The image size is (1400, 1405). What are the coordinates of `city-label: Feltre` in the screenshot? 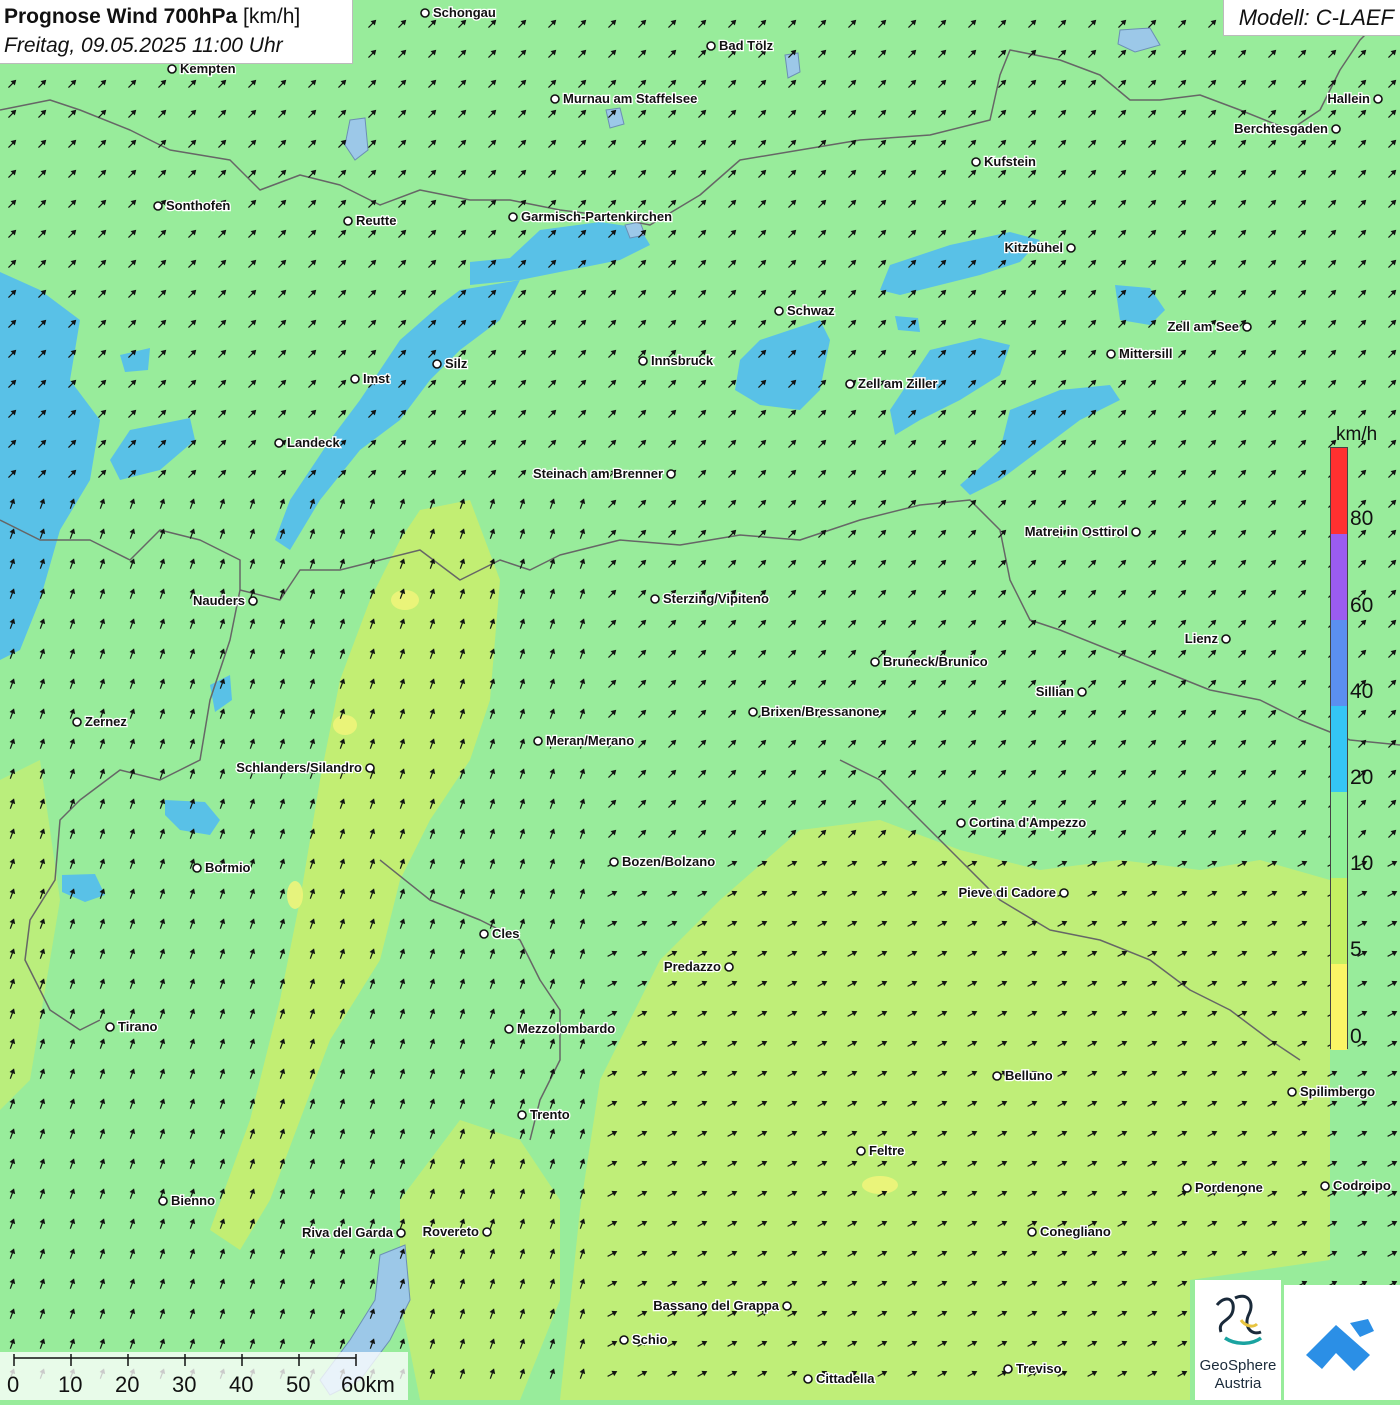 It's located at (886, 1150).